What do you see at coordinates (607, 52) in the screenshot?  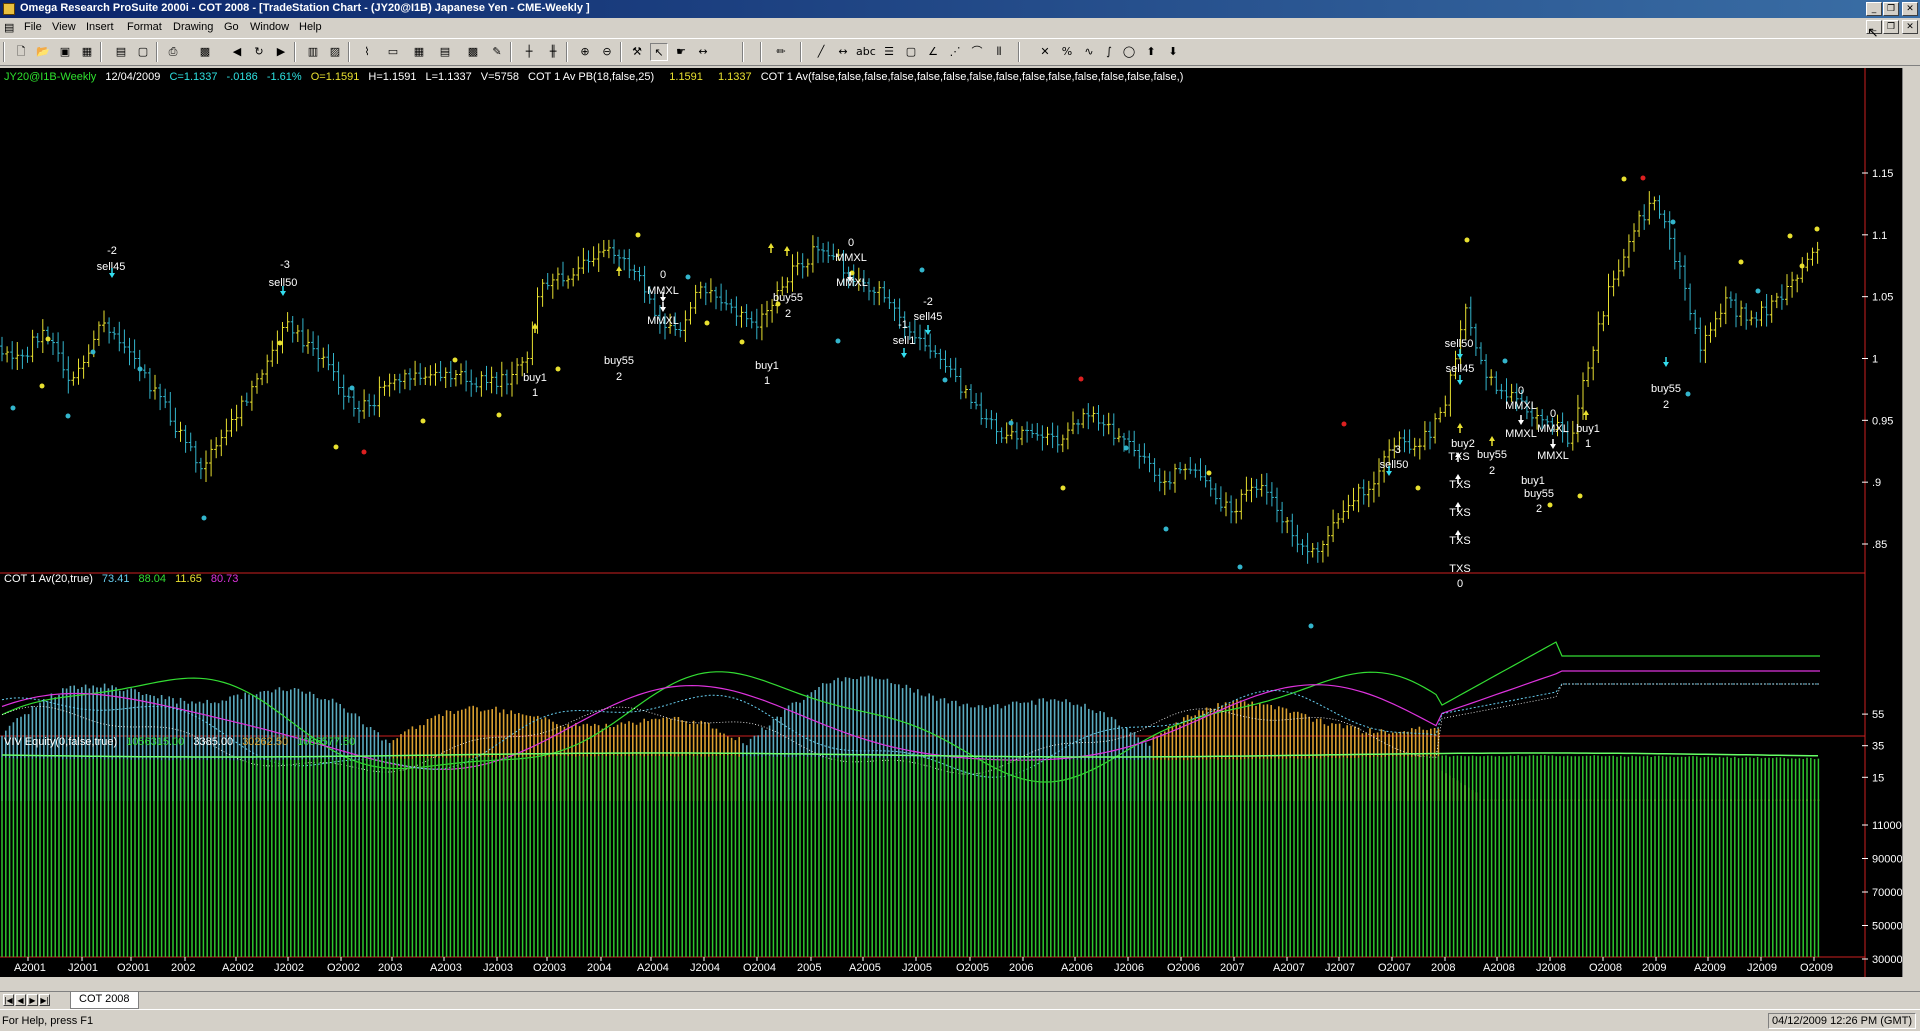 I see `zoom-out-icon: ⊖` at bounding box center [607, 52].